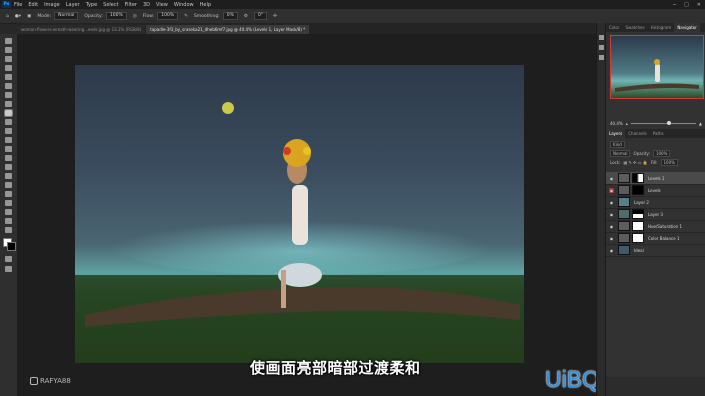 This screenshot has height=396, width=705. I want to click on layer-opacity-field: 100%, so click(661, 153).